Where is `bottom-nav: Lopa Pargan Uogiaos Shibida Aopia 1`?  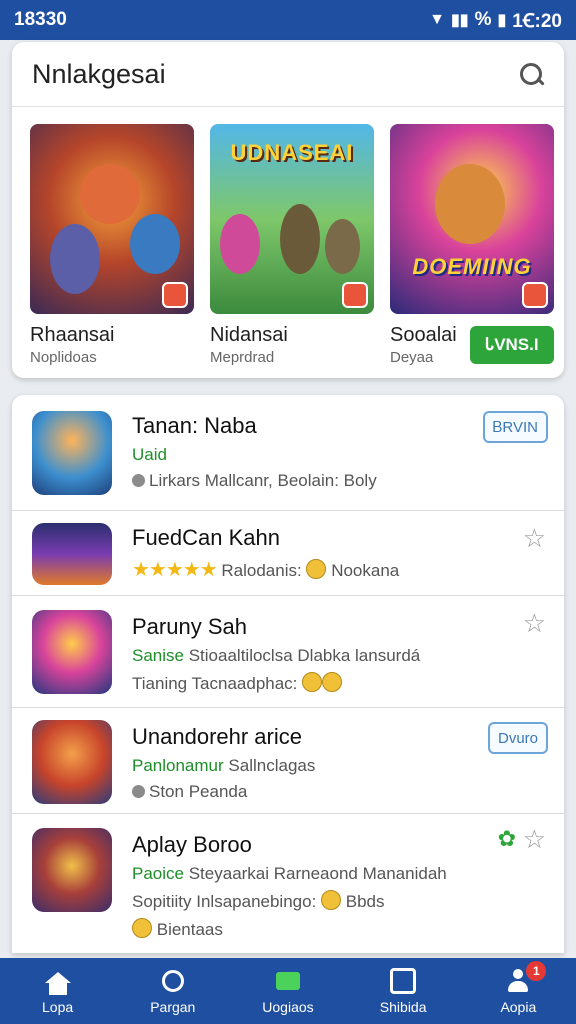 bottom-nav: Lopa Pargan Uogiaos Shibida Aopia 1 is located at coordinates (288, 991).